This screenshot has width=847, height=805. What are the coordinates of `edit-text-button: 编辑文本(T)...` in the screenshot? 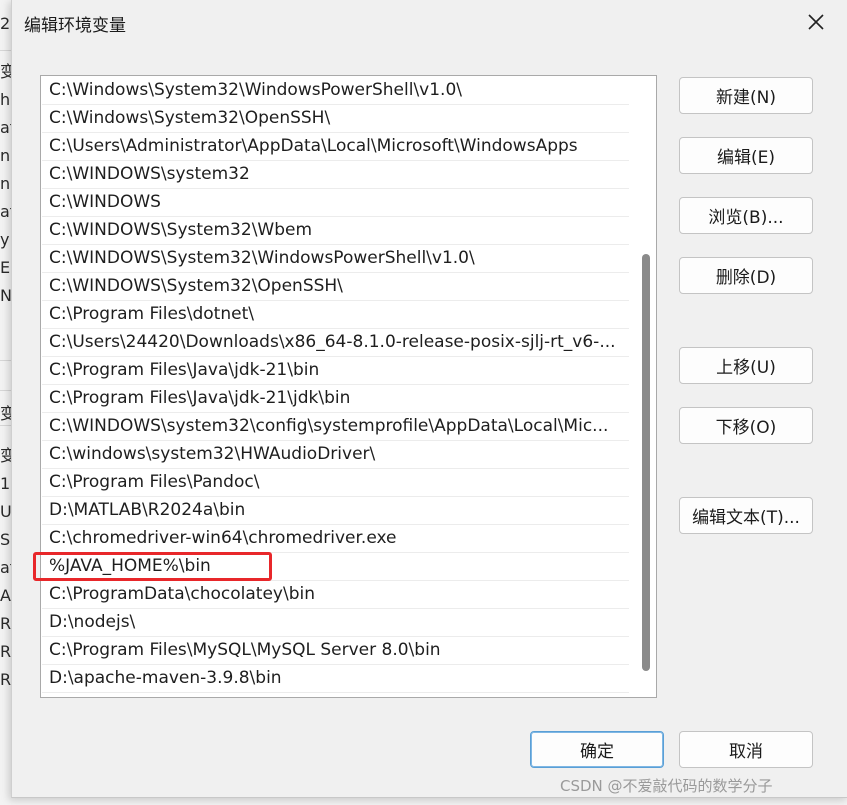 It's located at (746, 515).